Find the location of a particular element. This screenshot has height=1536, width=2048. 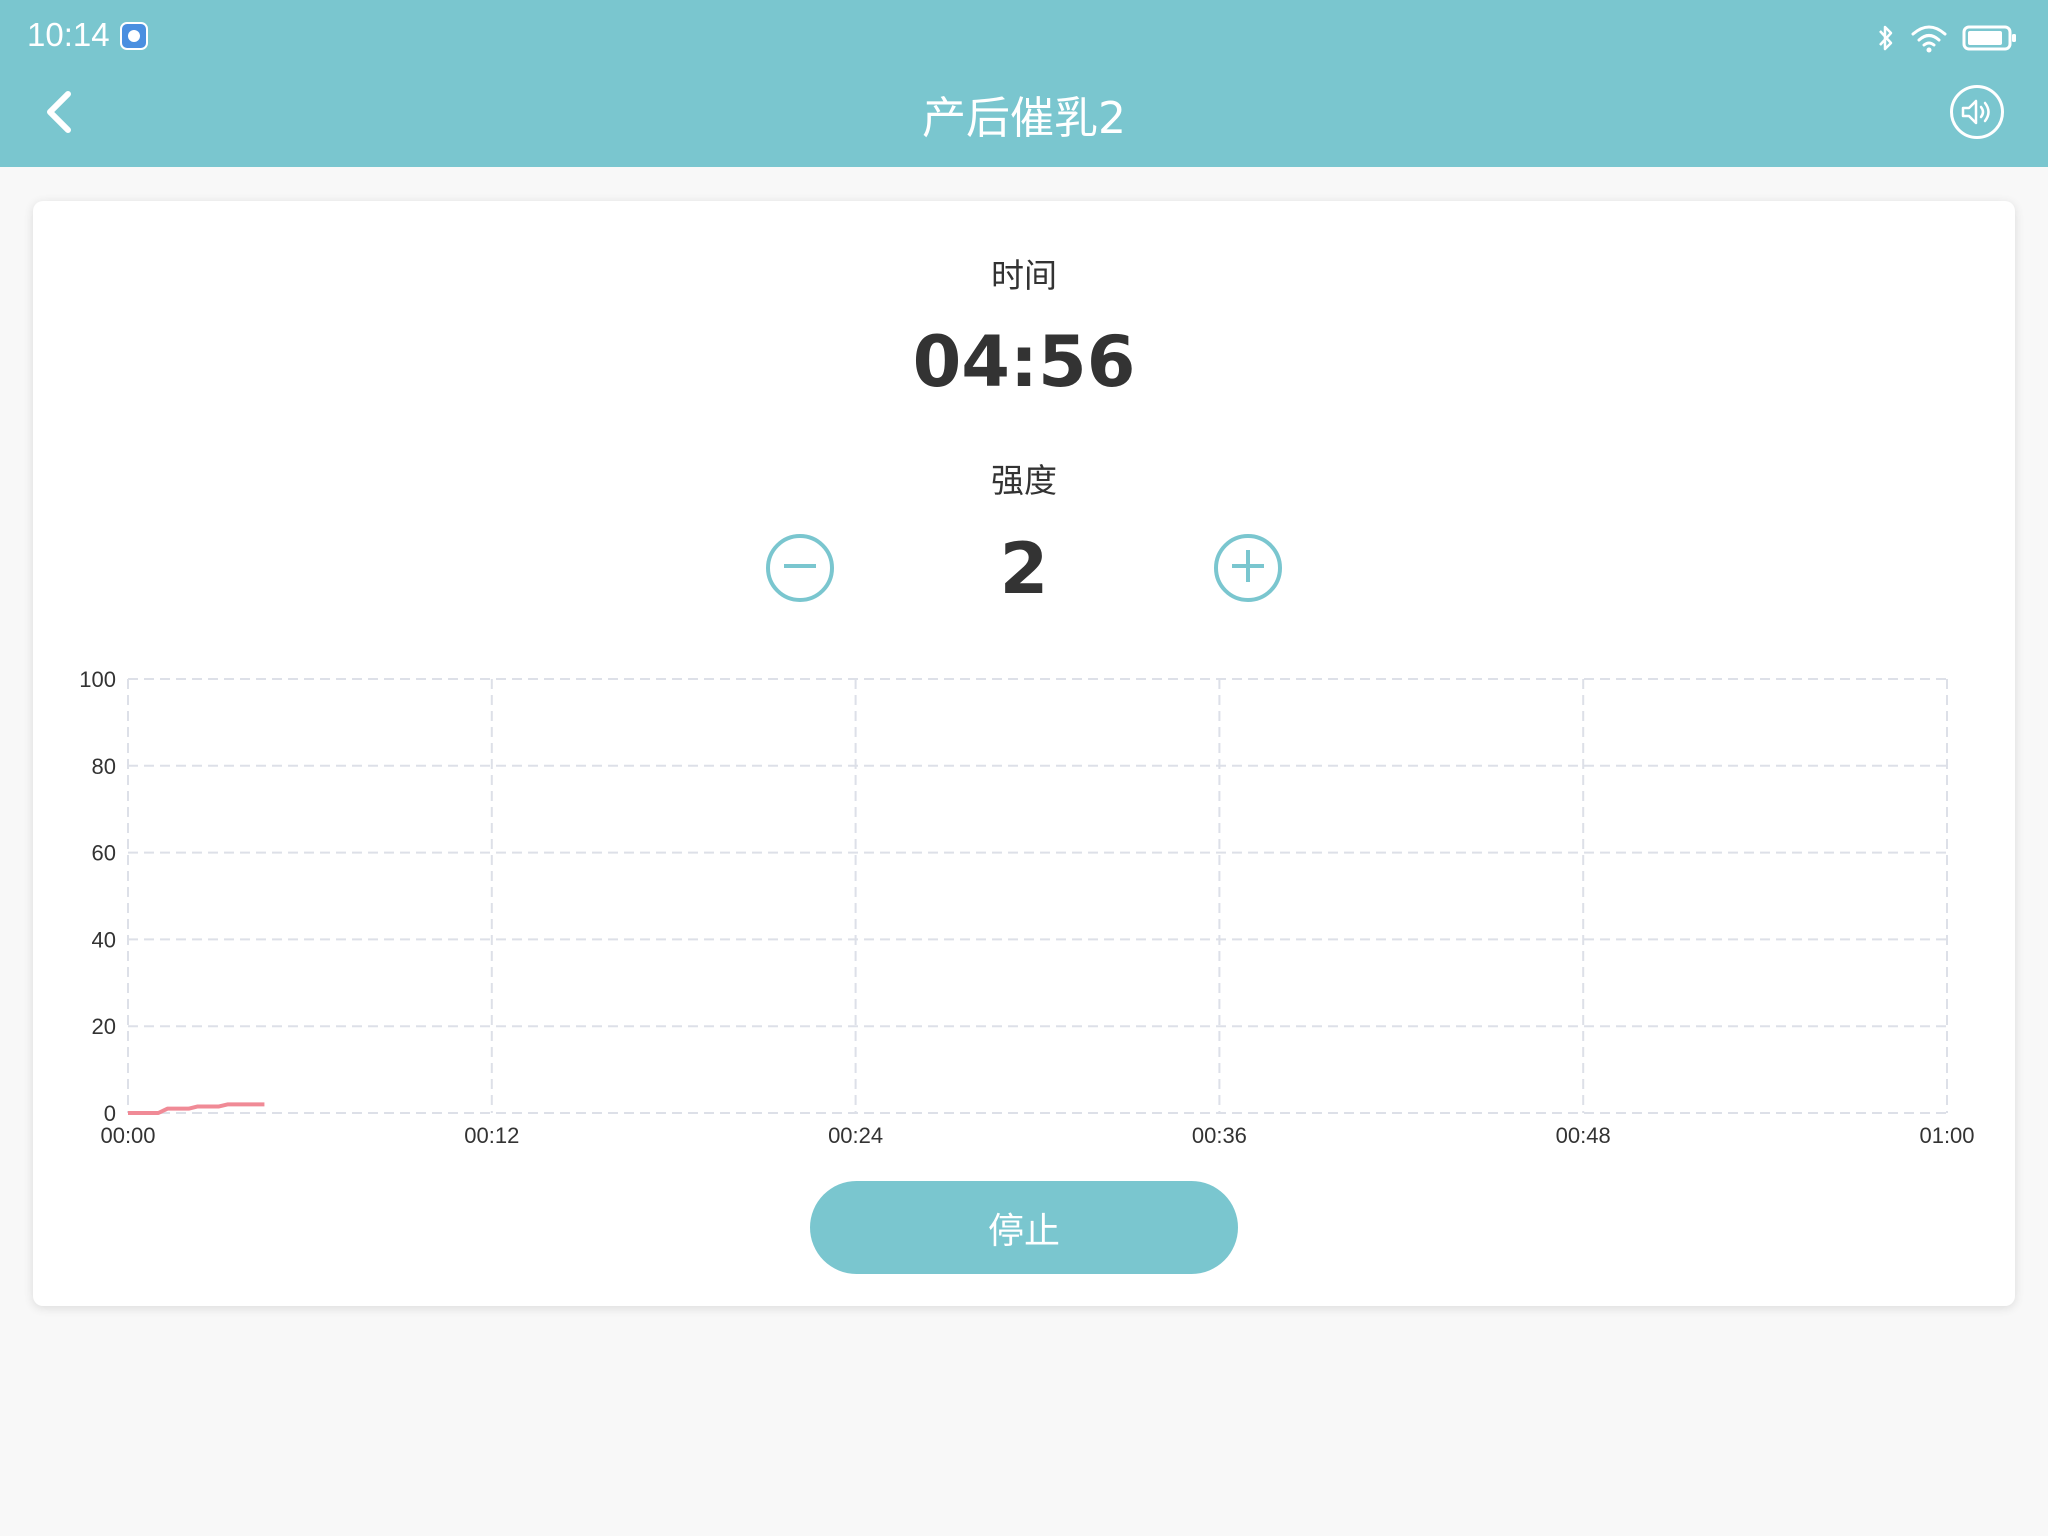

app-icon is located at coordinates (134, 36).